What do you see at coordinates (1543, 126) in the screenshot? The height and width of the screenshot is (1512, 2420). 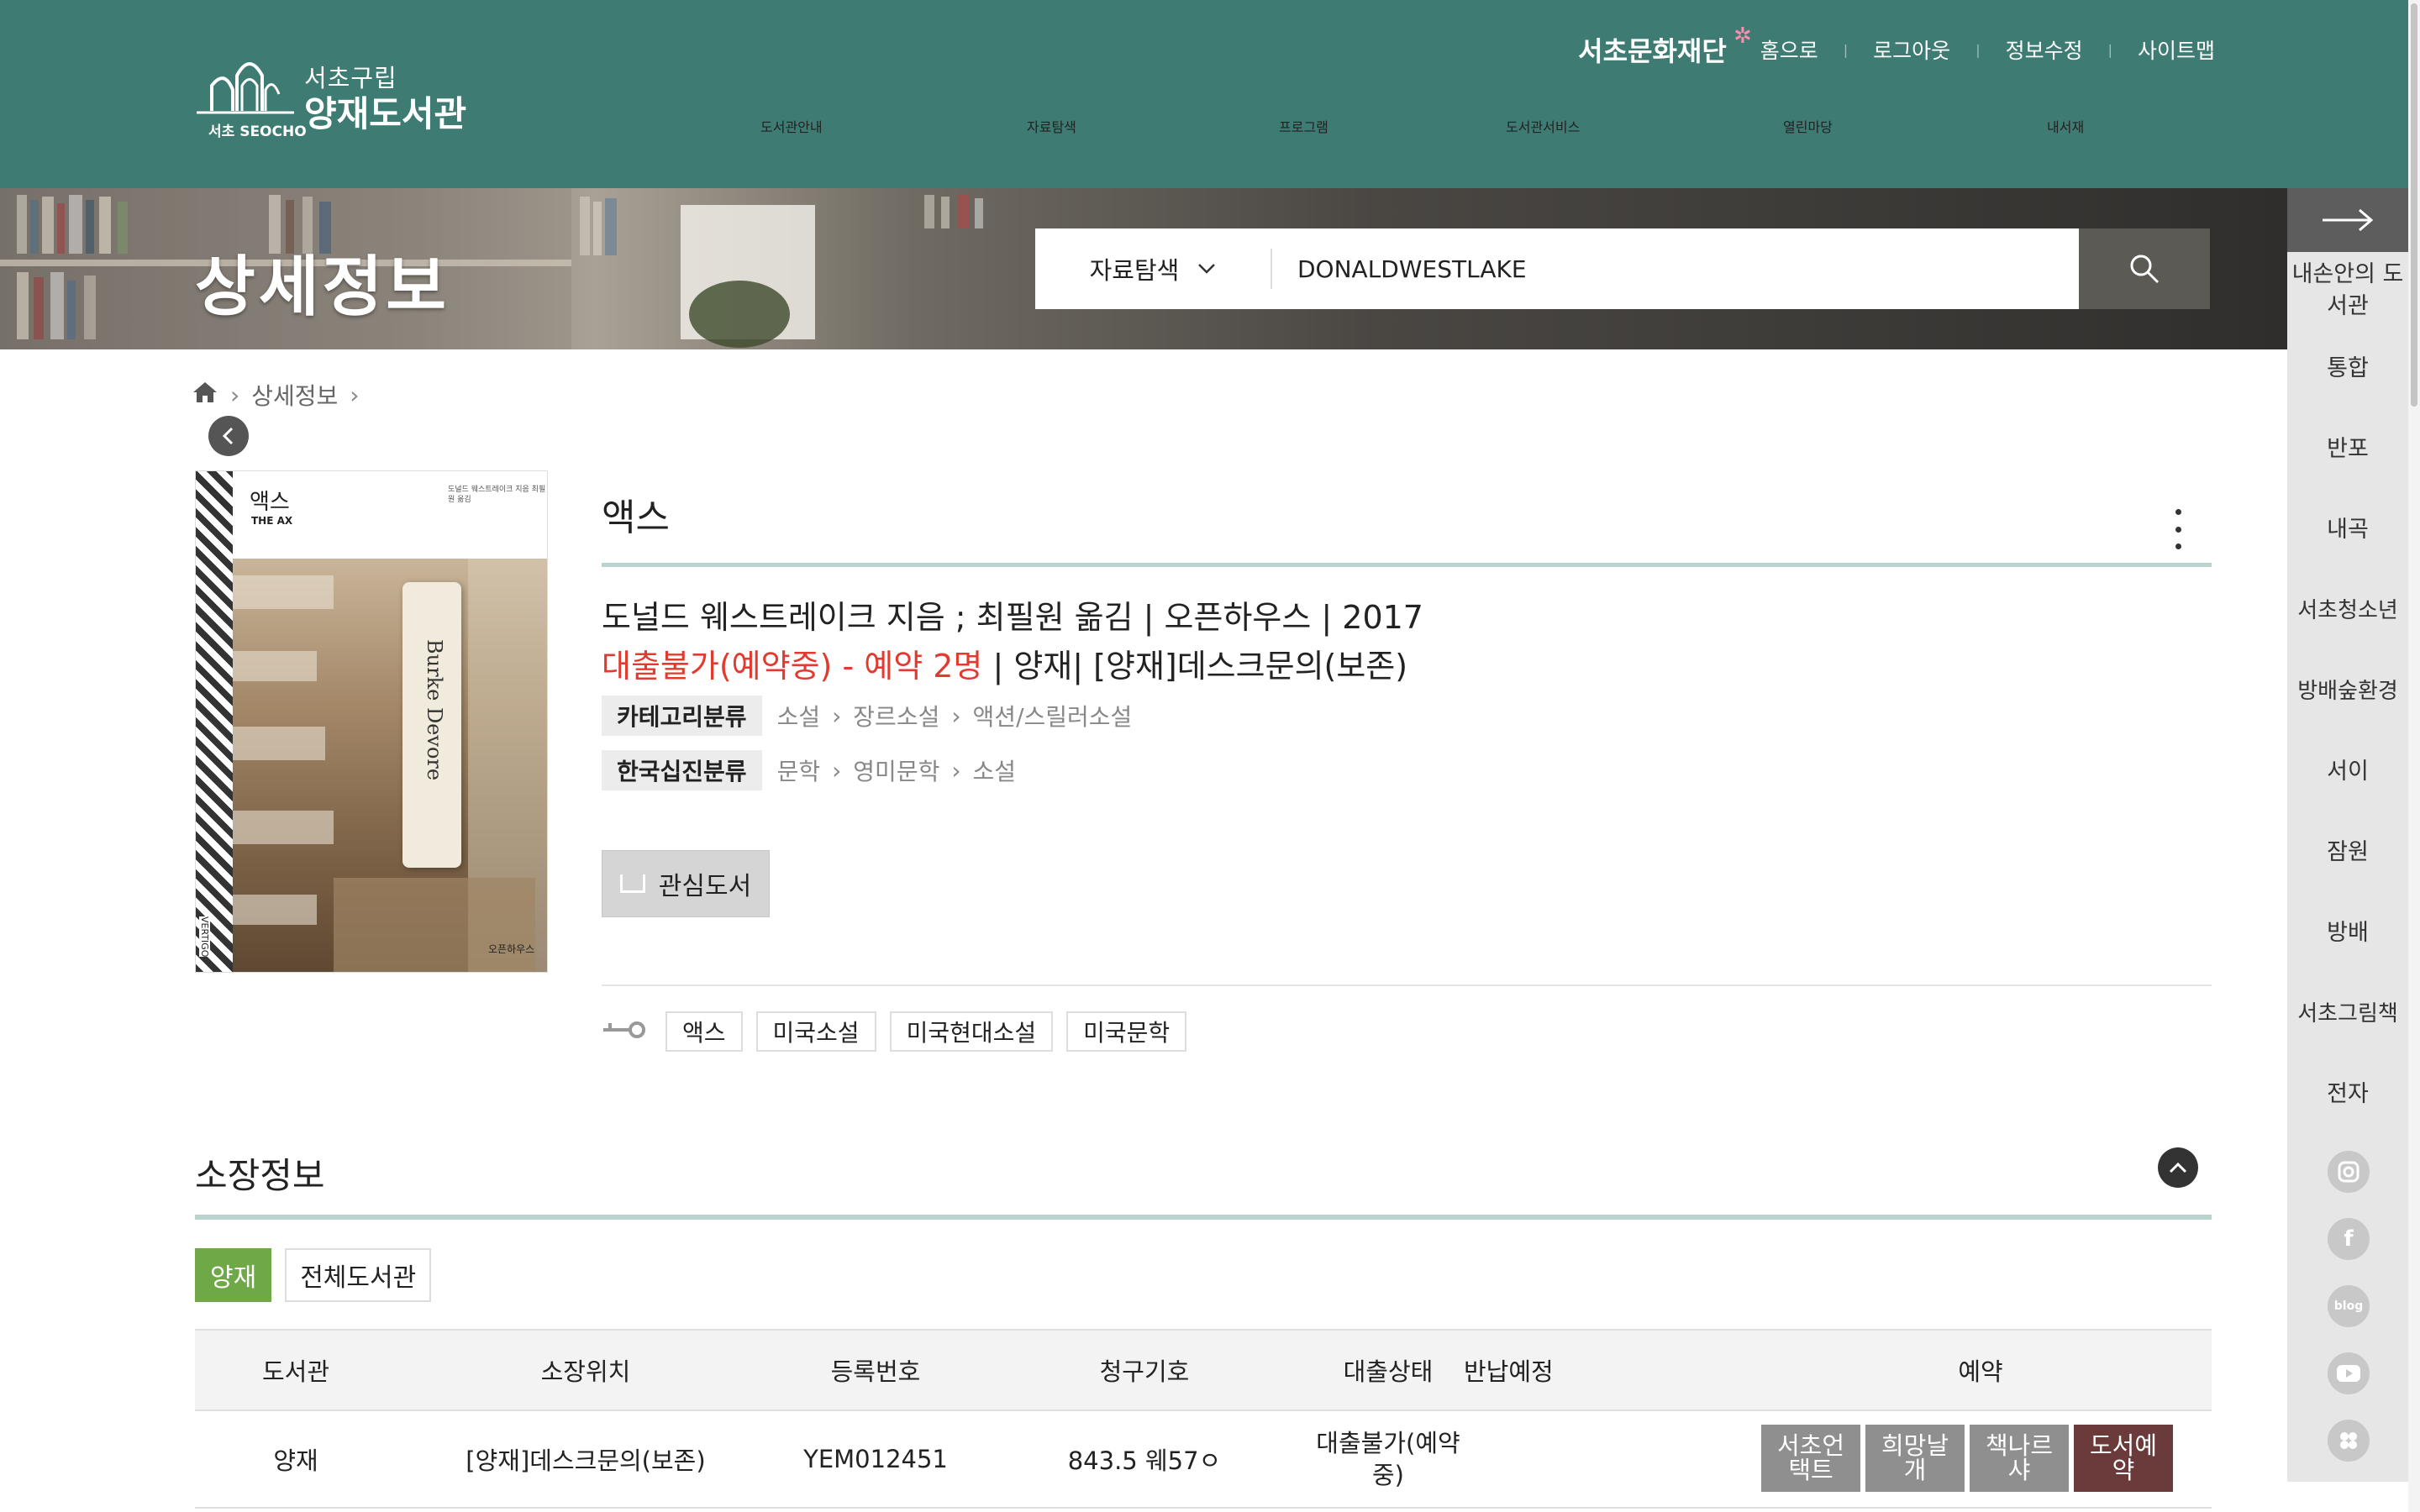 I see `nav-library-service: 도서관서비스` at bounding box center [1543, 126].